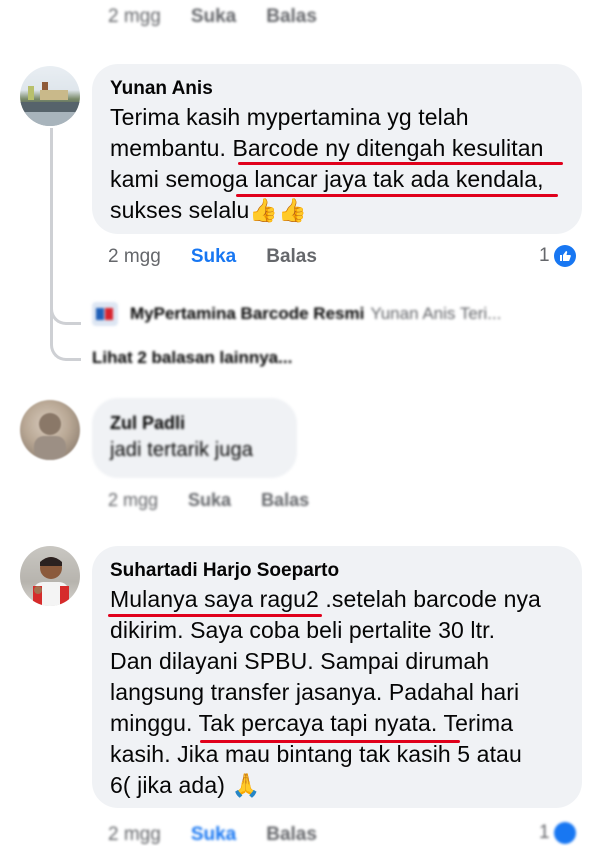 The width and height of the screenshot is (600, 846). What do you see at coordinates (247, 313) in the screenshot?
I see `reply-author: MyPertamina Barcode Resmi` at bounding box center [247, 313].